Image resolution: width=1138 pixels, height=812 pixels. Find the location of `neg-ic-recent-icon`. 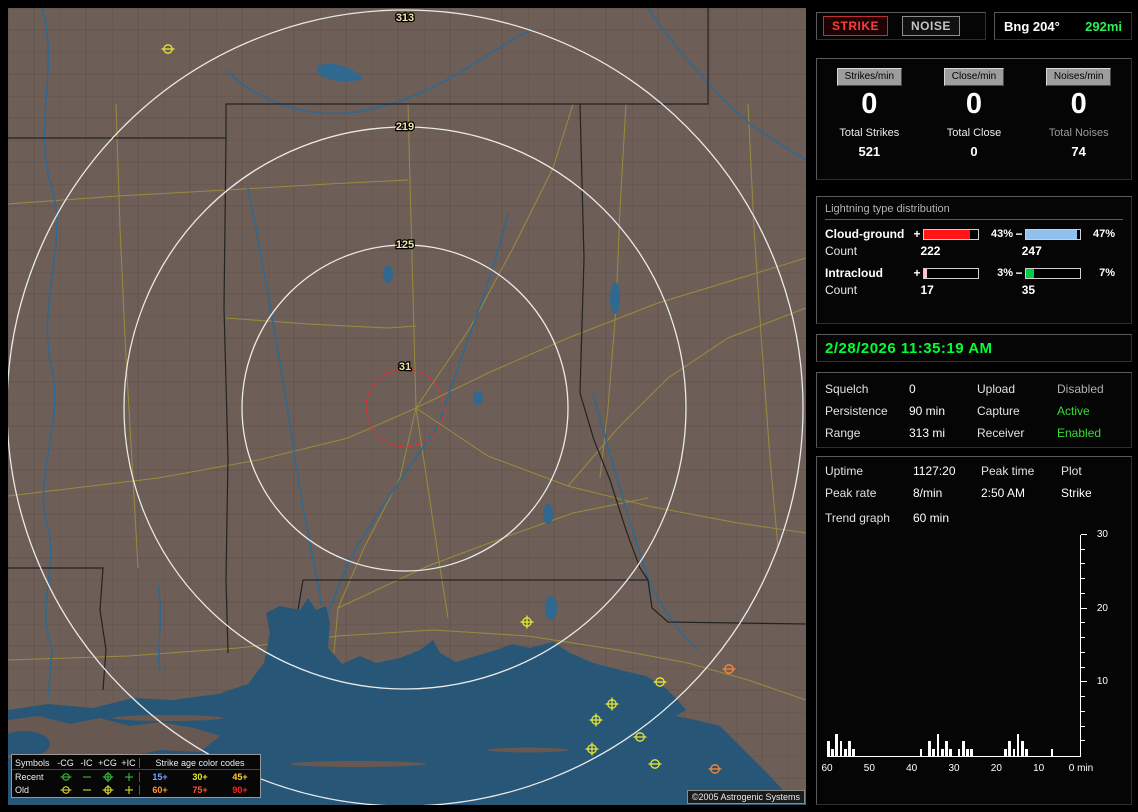

neg-ic-recent-icon is located at coordinates (86, 777).